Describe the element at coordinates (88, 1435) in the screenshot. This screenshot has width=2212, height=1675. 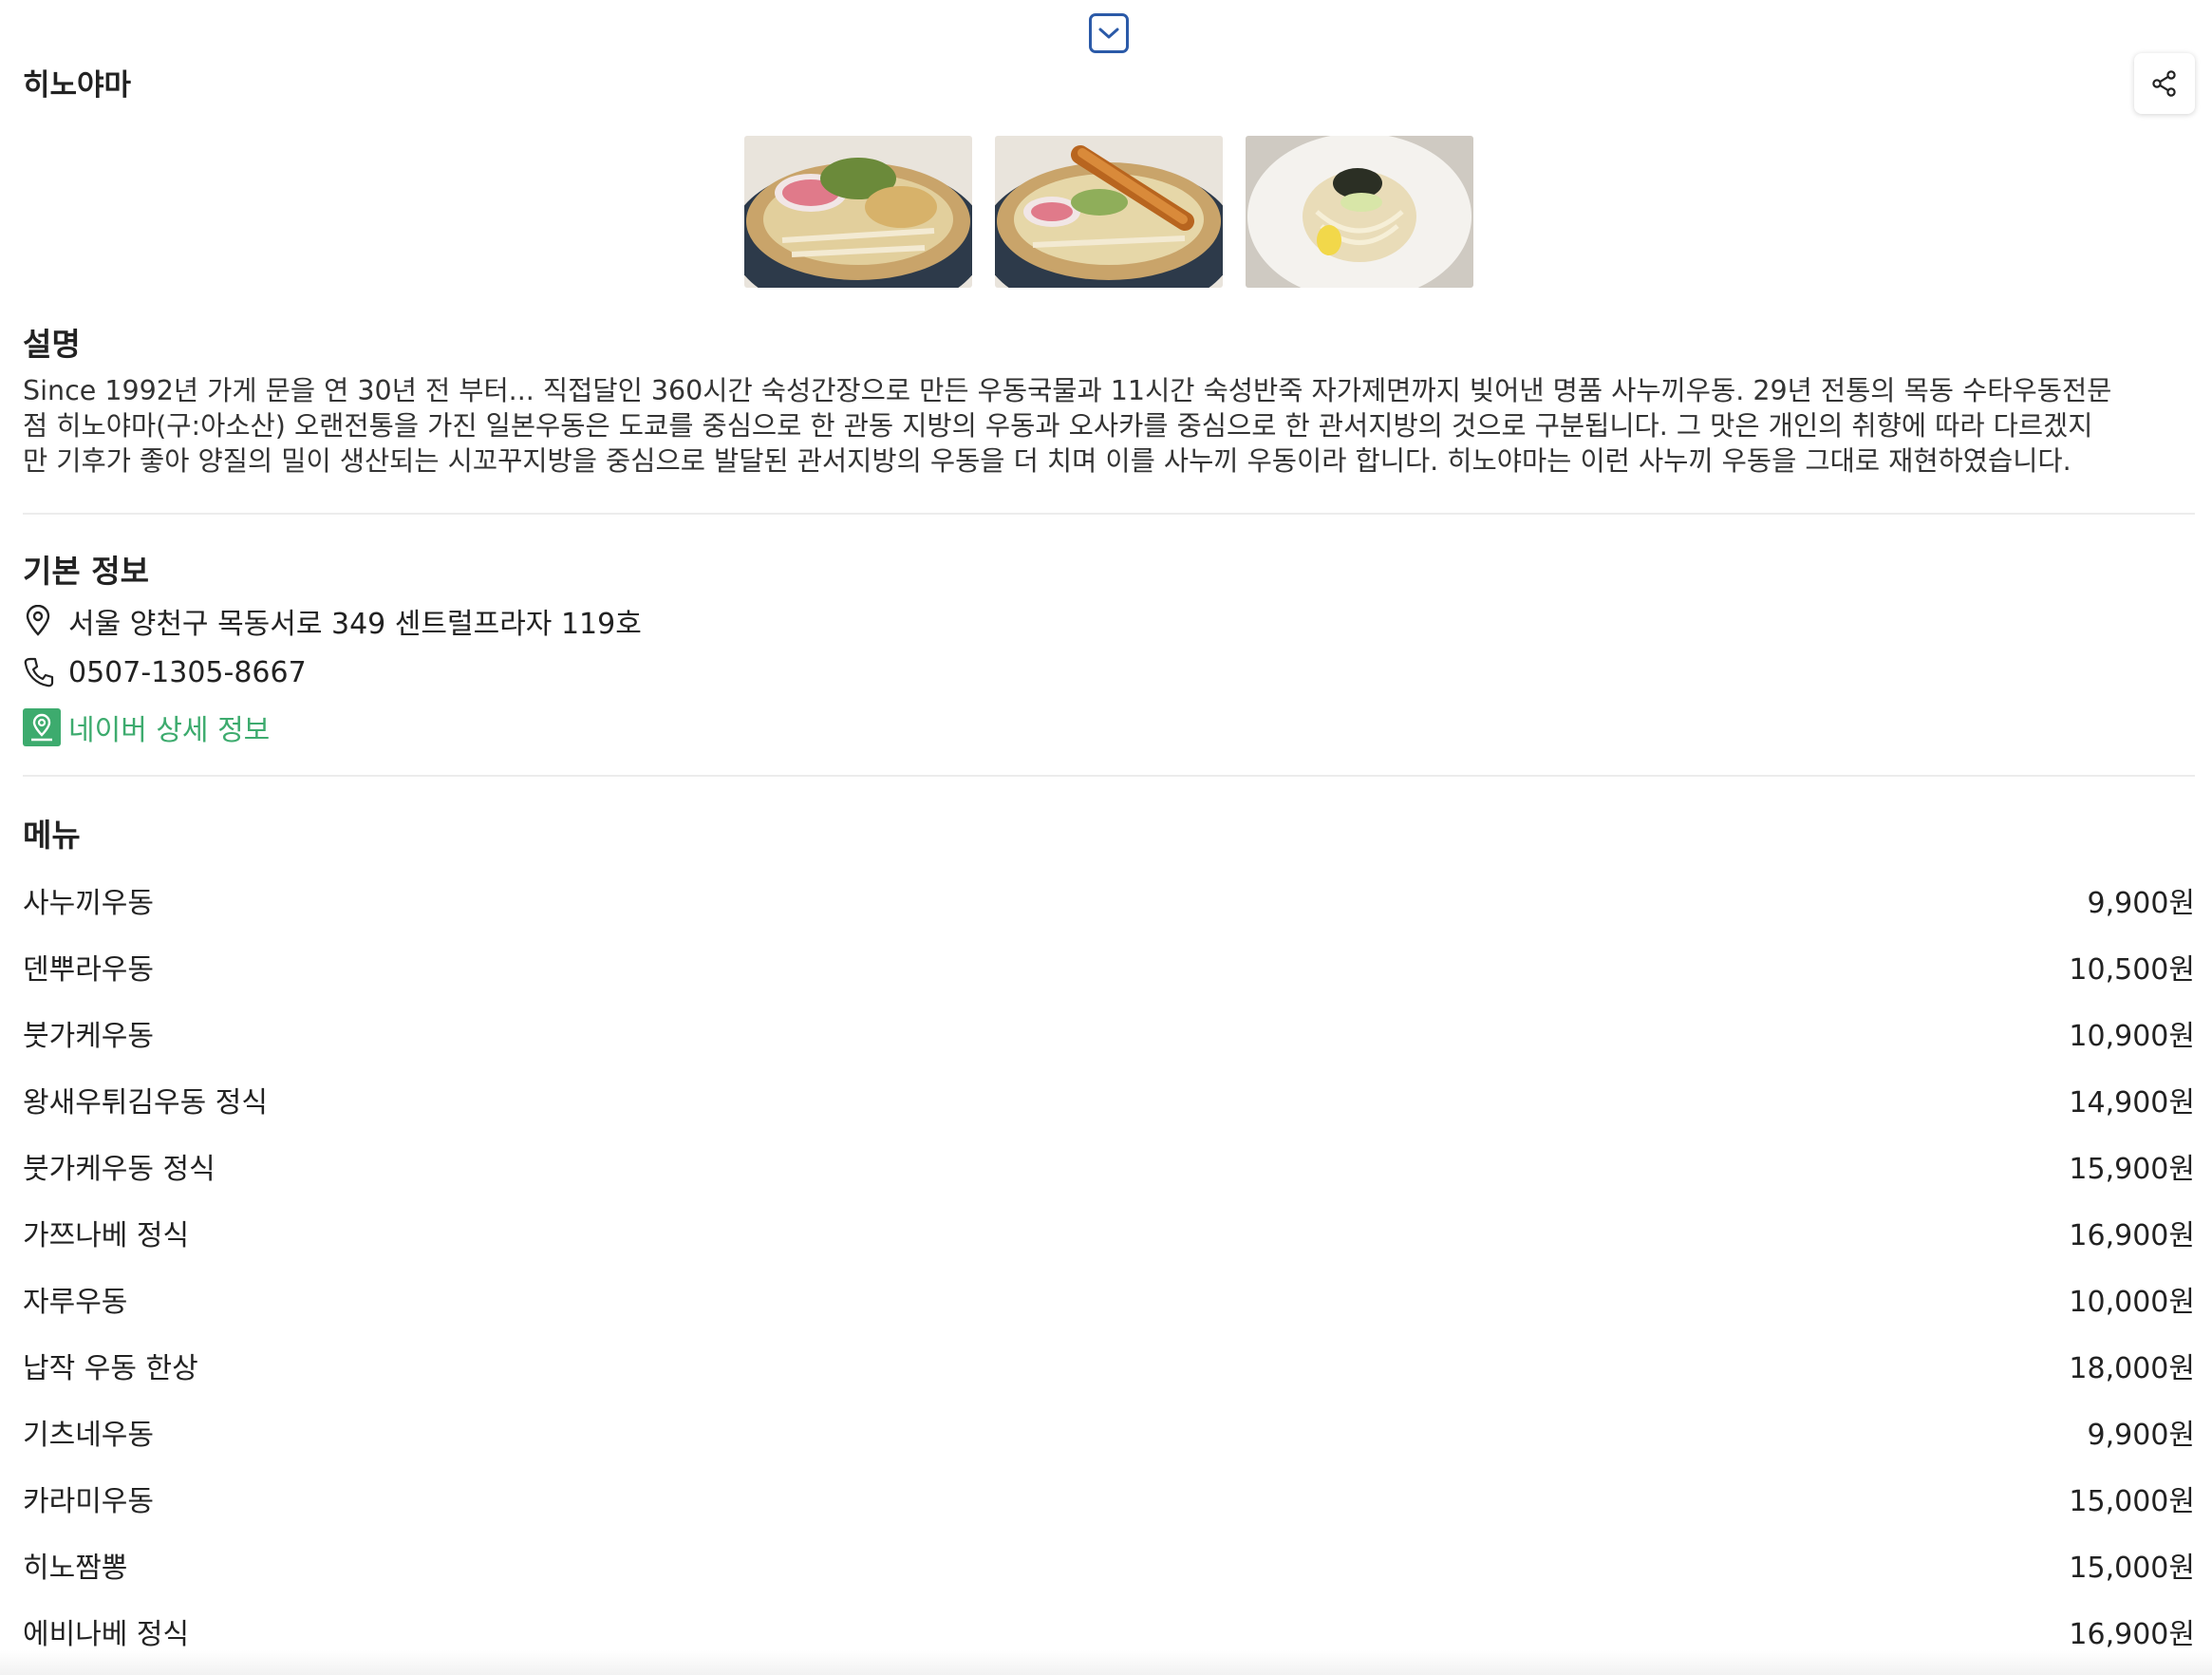
I see `menu-item-name: 기츠네우동` at that location.